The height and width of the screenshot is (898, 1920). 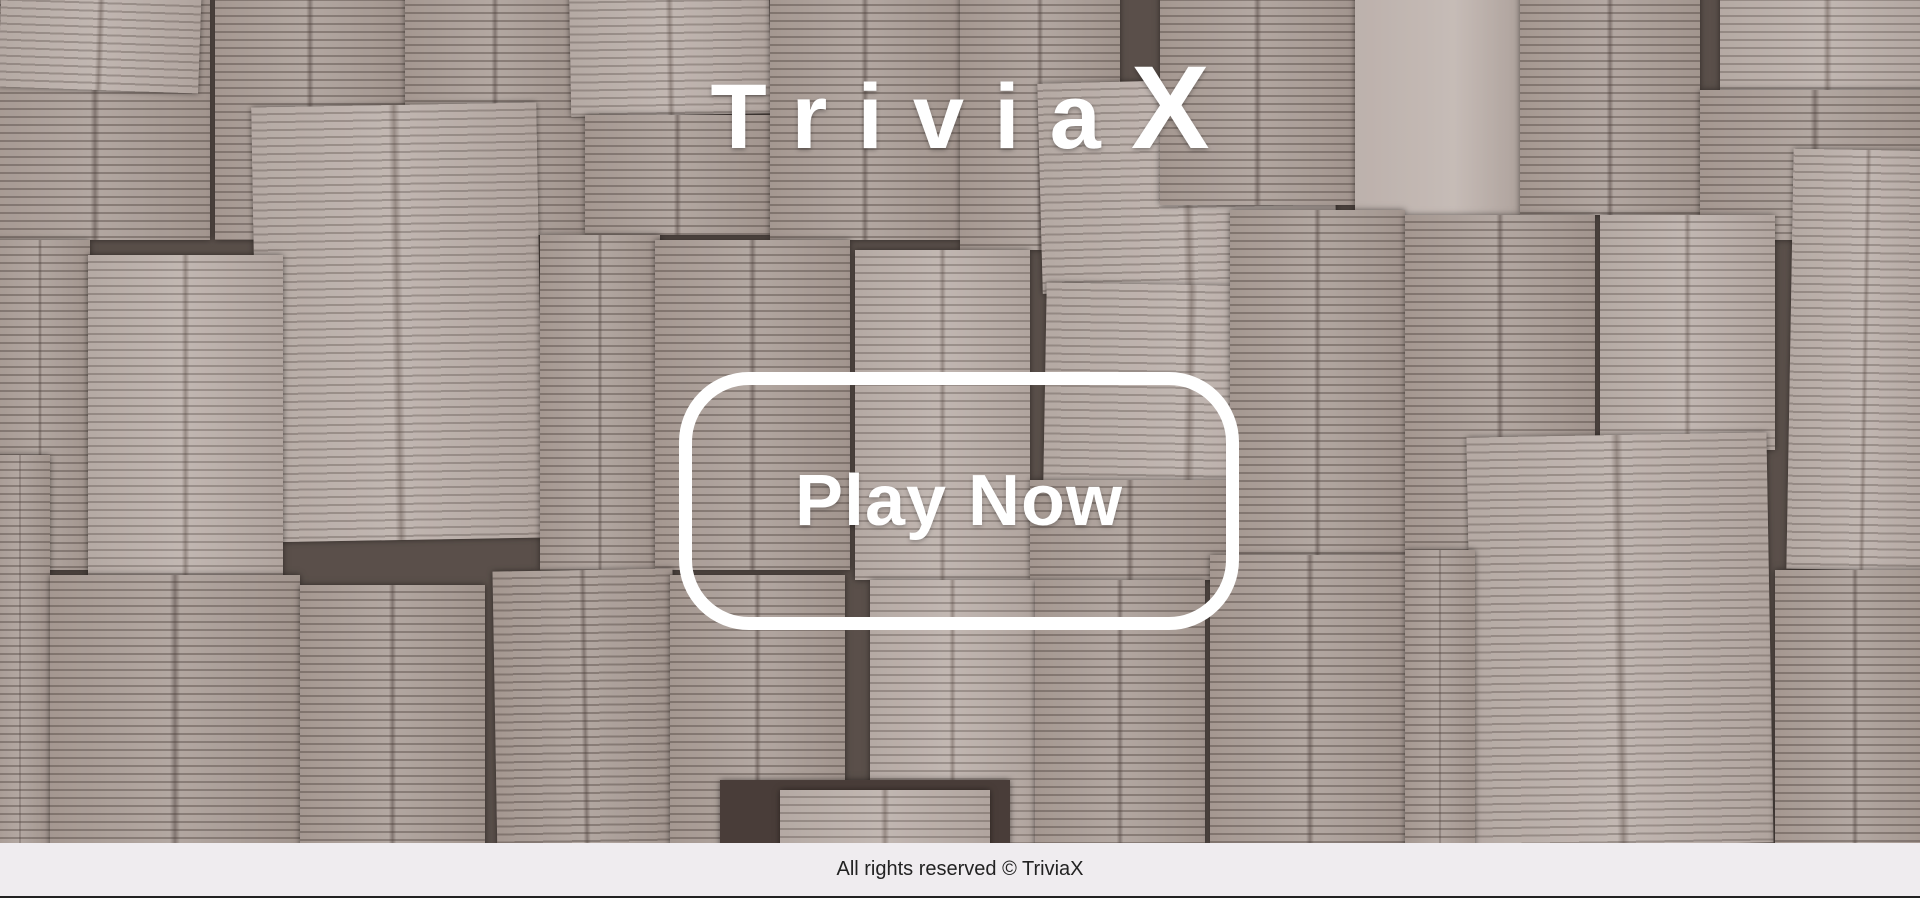 I want to click on play-now-button: Play Now, so click(x=959, y=501).